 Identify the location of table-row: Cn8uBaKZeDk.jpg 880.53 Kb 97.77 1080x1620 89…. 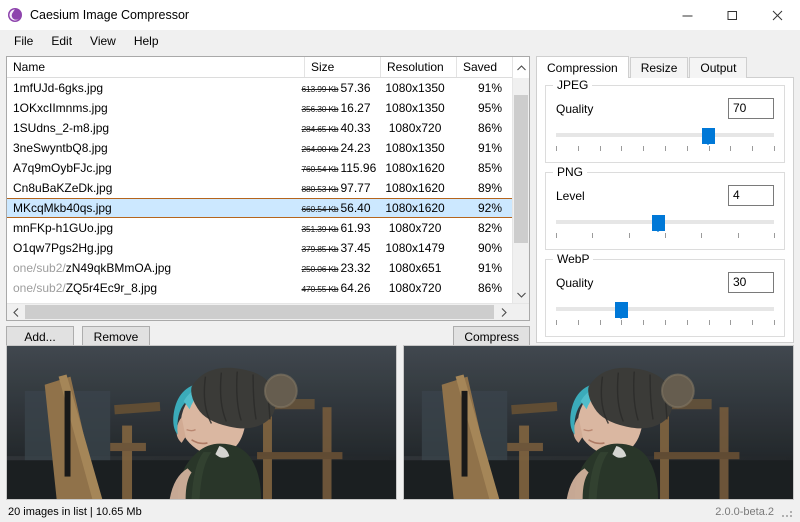
(259, 188).